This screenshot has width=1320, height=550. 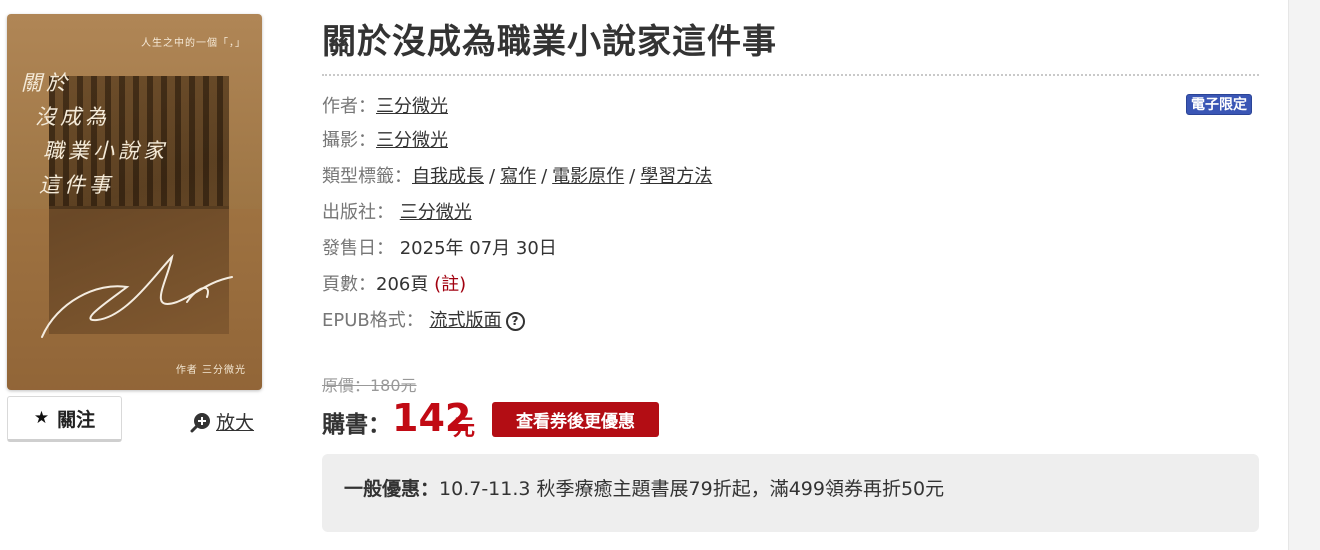 I want to click on cover-title-line: 職業小說家, so click(x=105, y=151).